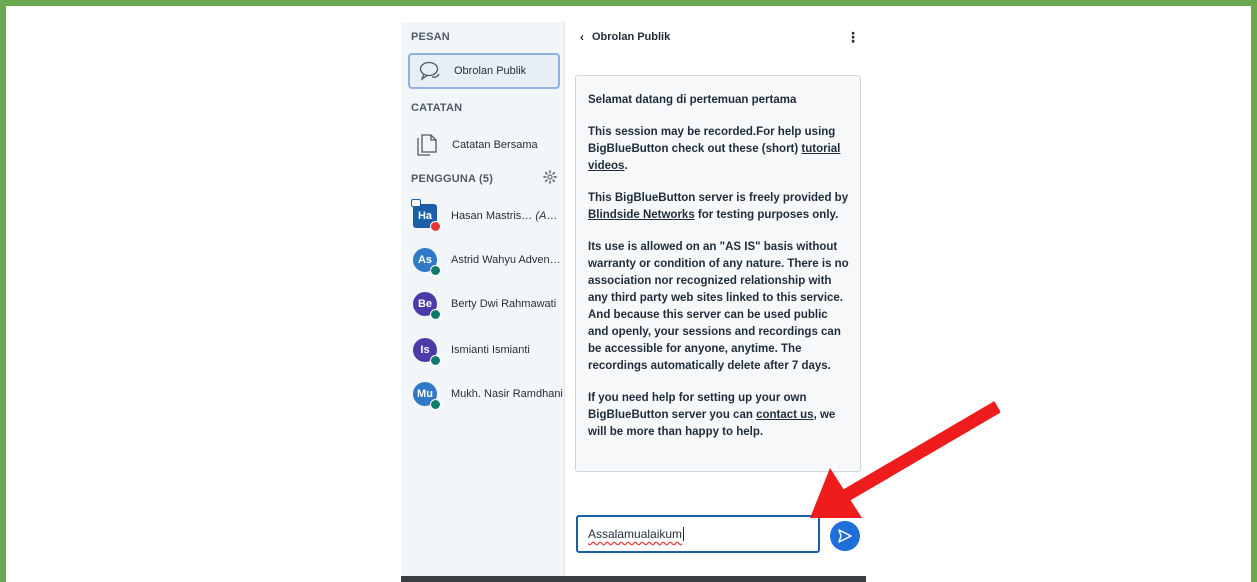 This screenshot has height=582, width=1257. Describe the element at coordinates (430, 37) in the screenshot. I see `messages-section-title: PESAN` at that location.